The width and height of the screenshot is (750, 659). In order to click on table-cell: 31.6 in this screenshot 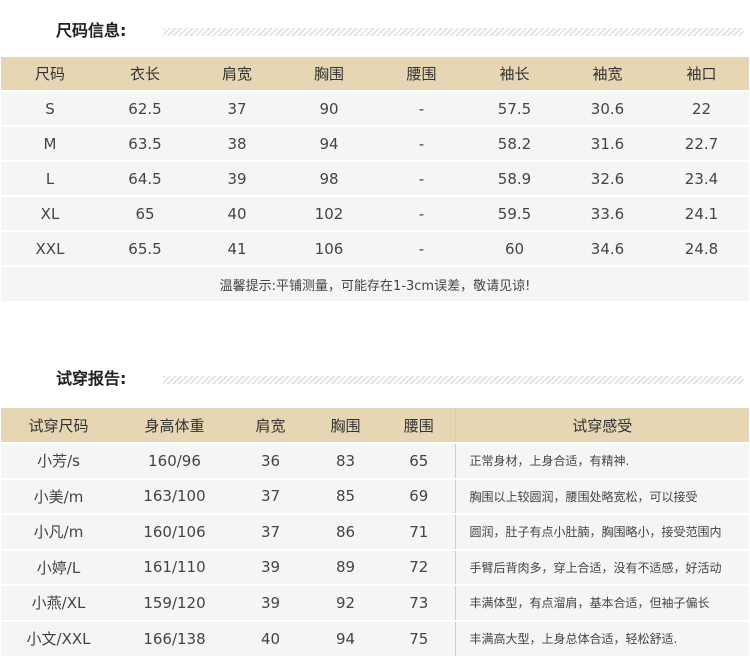, I will do `click(607, 143)`.